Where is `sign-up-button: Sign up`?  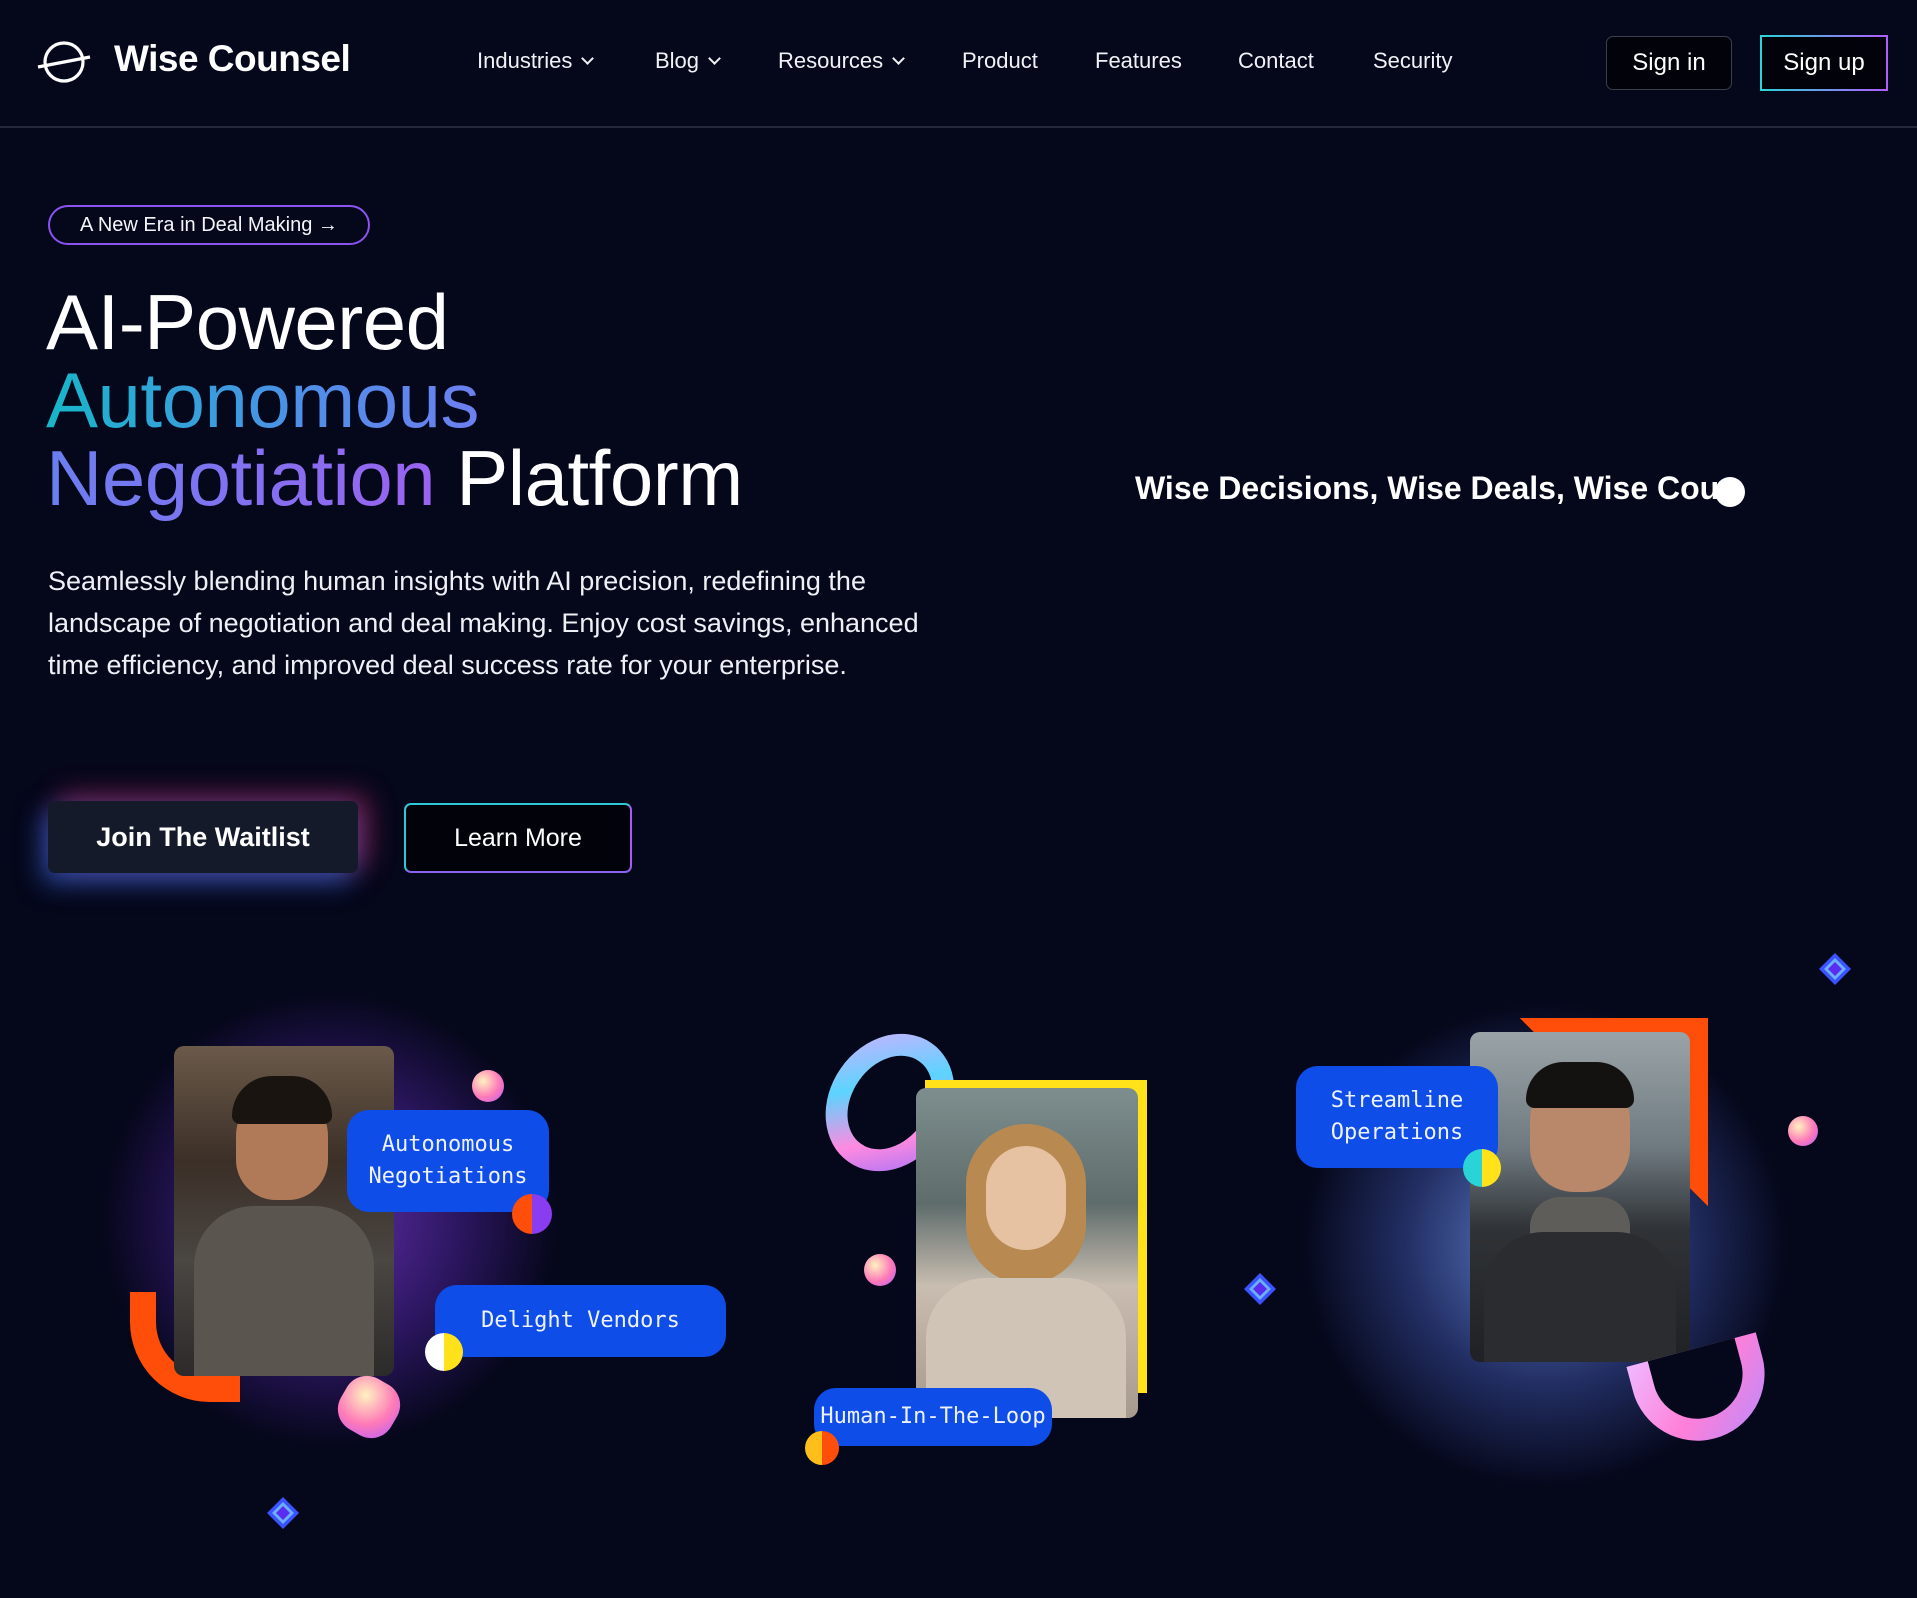 sign-up-button: Sign up is located at coordinates (1824, 63).